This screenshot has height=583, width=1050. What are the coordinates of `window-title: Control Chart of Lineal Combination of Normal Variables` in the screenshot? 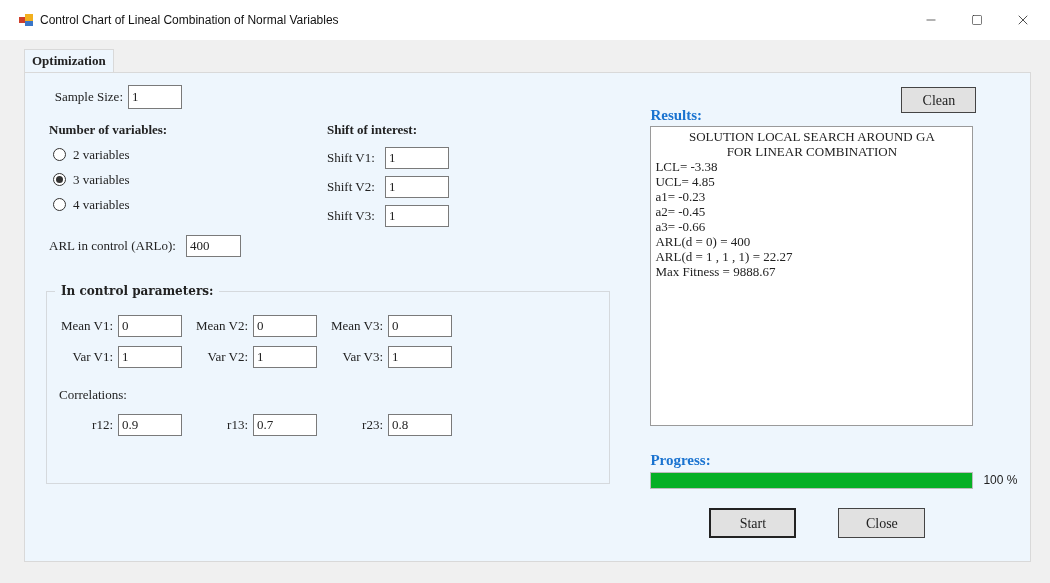 It's located at (189, 20).